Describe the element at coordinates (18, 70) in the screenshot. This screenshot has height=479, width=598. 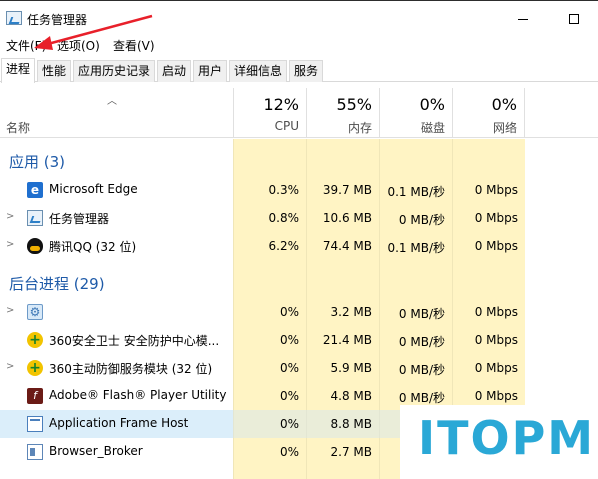
I see `tab-processes: 进程` at that location.